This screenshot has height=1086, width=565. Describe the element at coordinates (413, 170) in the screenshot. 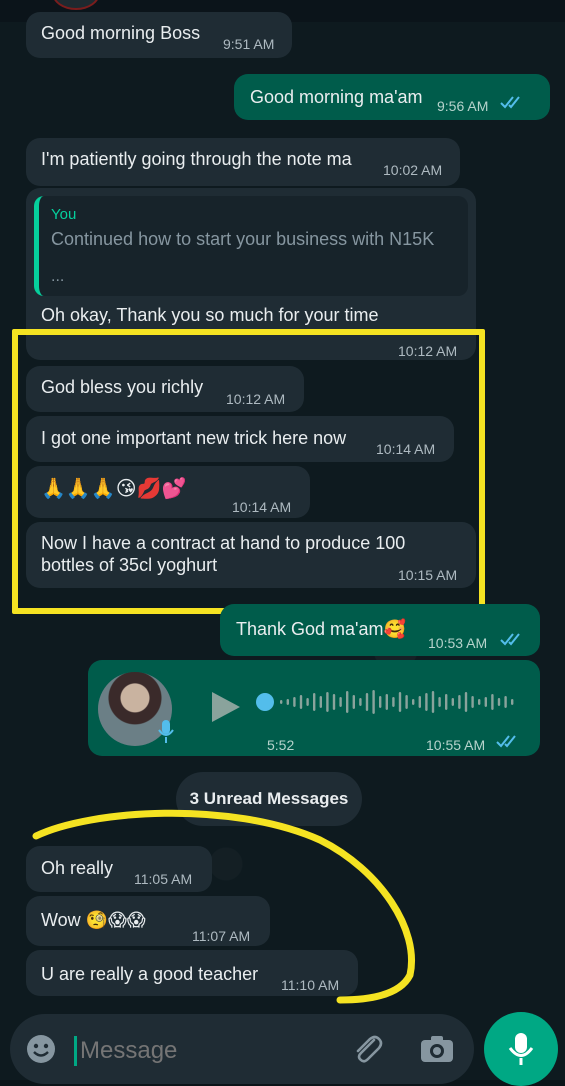

I see `message-time: 10:02 AM` at that location.